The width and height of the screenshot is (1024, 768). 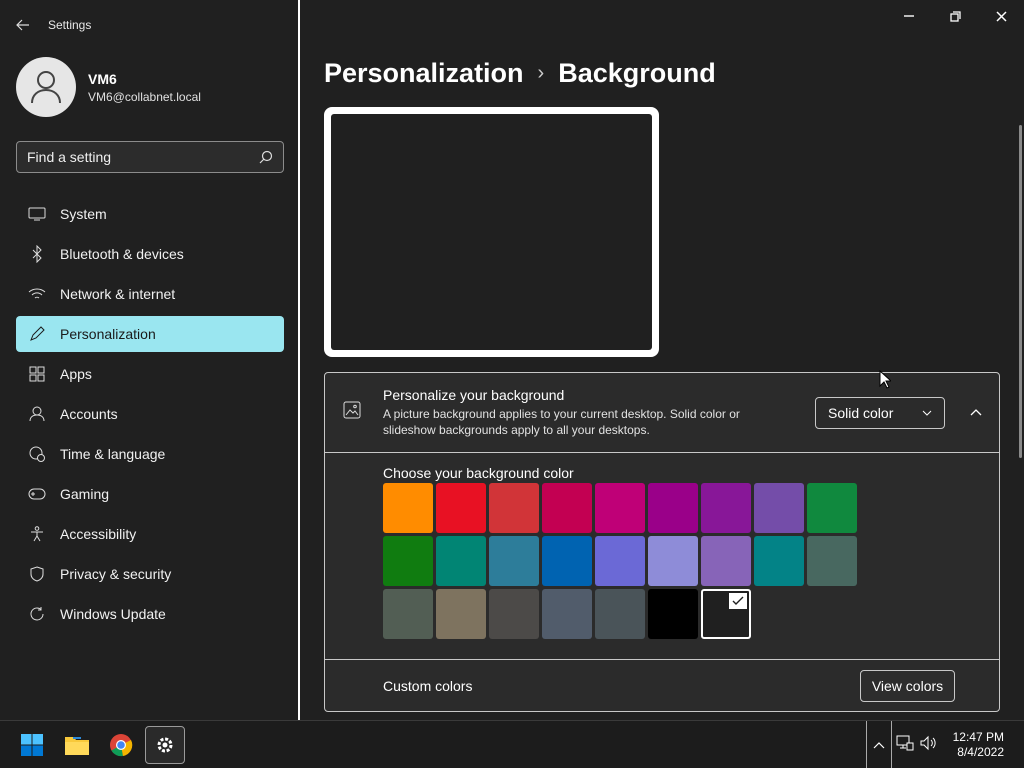 I want to click on sidebar-item-personalization: Personalization, so click(x=150, y=334).